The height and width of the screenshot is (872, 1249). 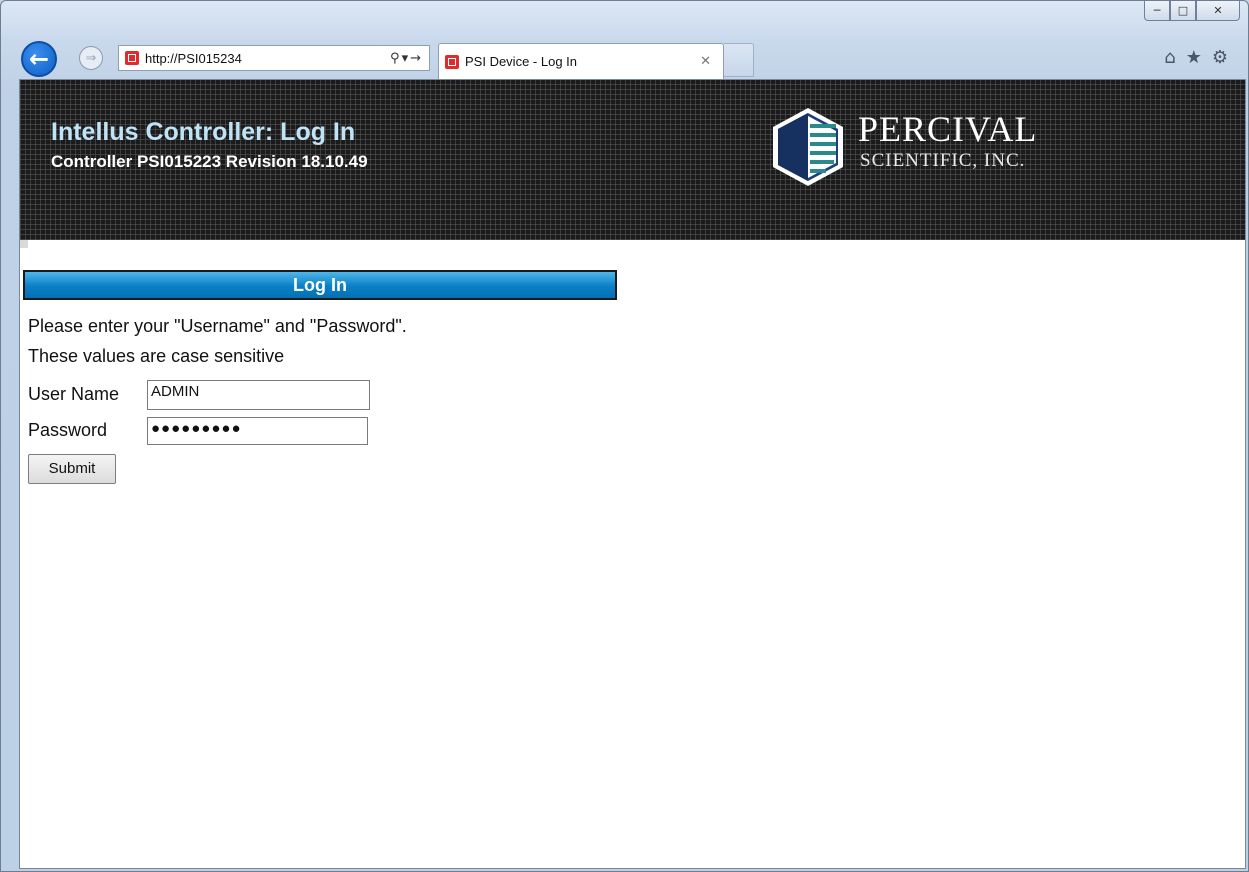 What do you see at coordinates (1218, 11) in the screenshot?
I see `close-icon: ✕` at bounding box center [1218, 11].